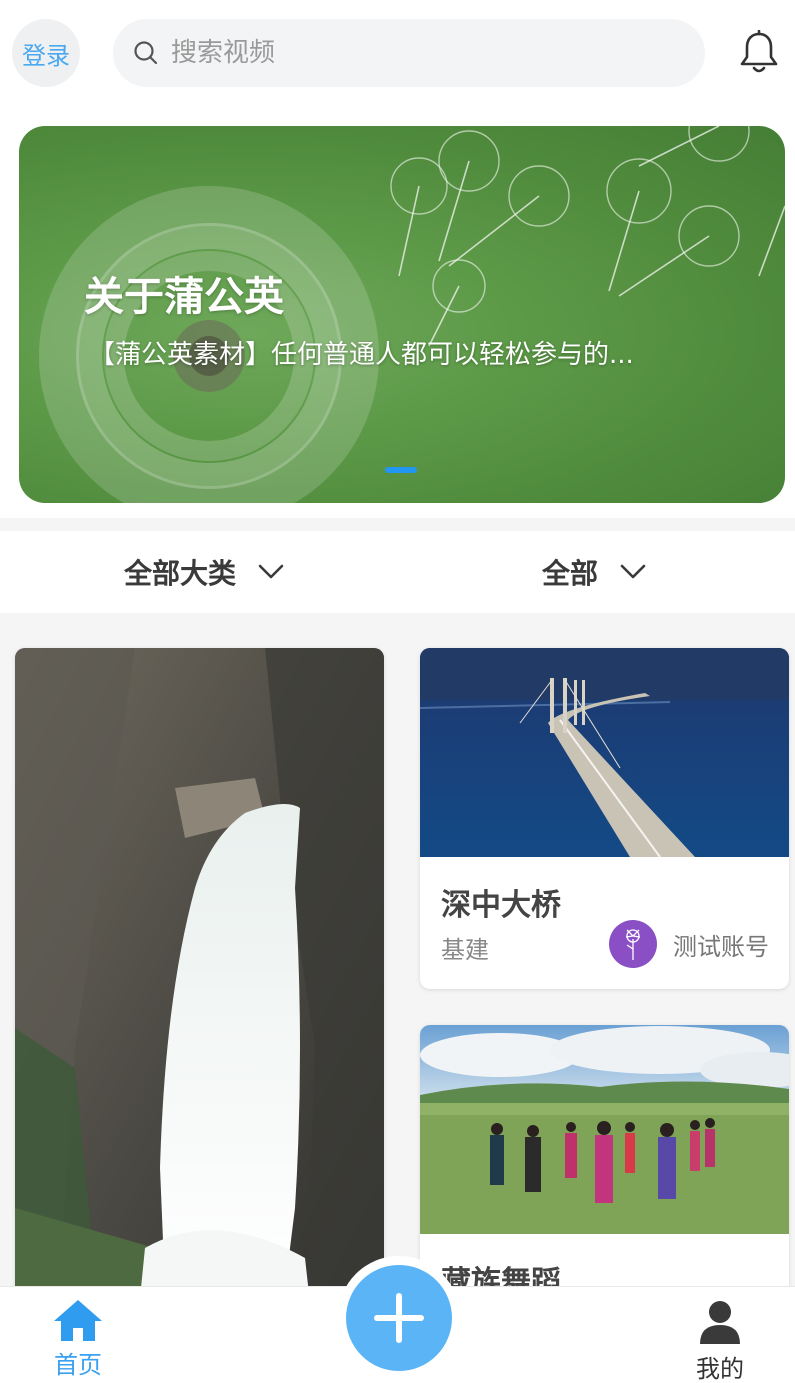  I want to click on top-bar: 登录, so click(397, 52).